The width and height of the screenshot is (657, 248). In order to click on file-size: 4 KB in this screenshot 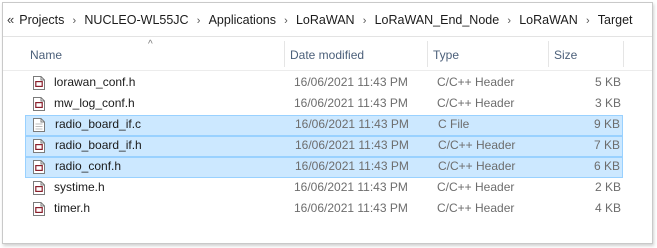, I will do `click(607, 208)`.